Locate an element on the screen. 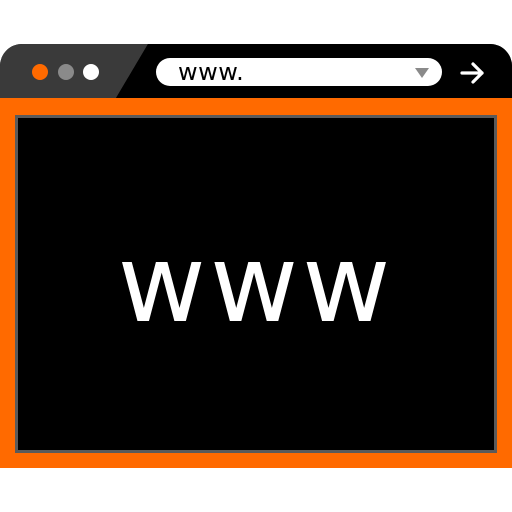 The width and height of the screenshot is (512, 512). address-bar: www. is located at coordinates (299, 72).